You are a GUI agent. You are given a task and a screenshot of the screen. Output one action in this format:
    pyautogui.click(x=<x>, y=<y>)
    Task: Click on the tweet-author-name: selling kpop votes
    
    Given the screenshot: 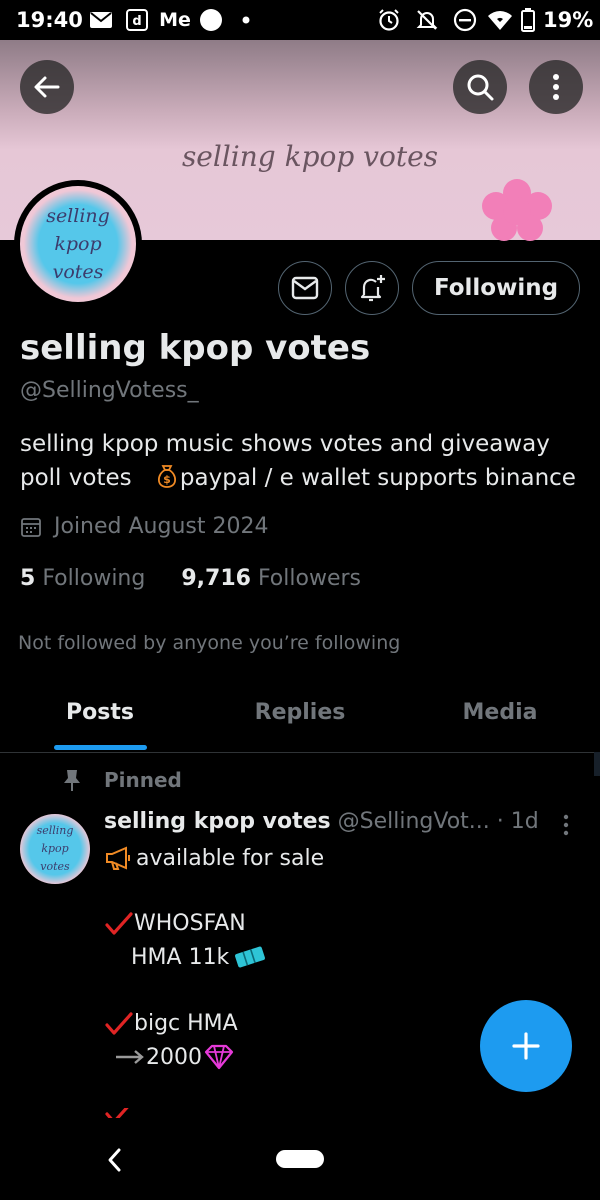 What is the action you would take?
    pyautogui.click(x=217, y=821)
    